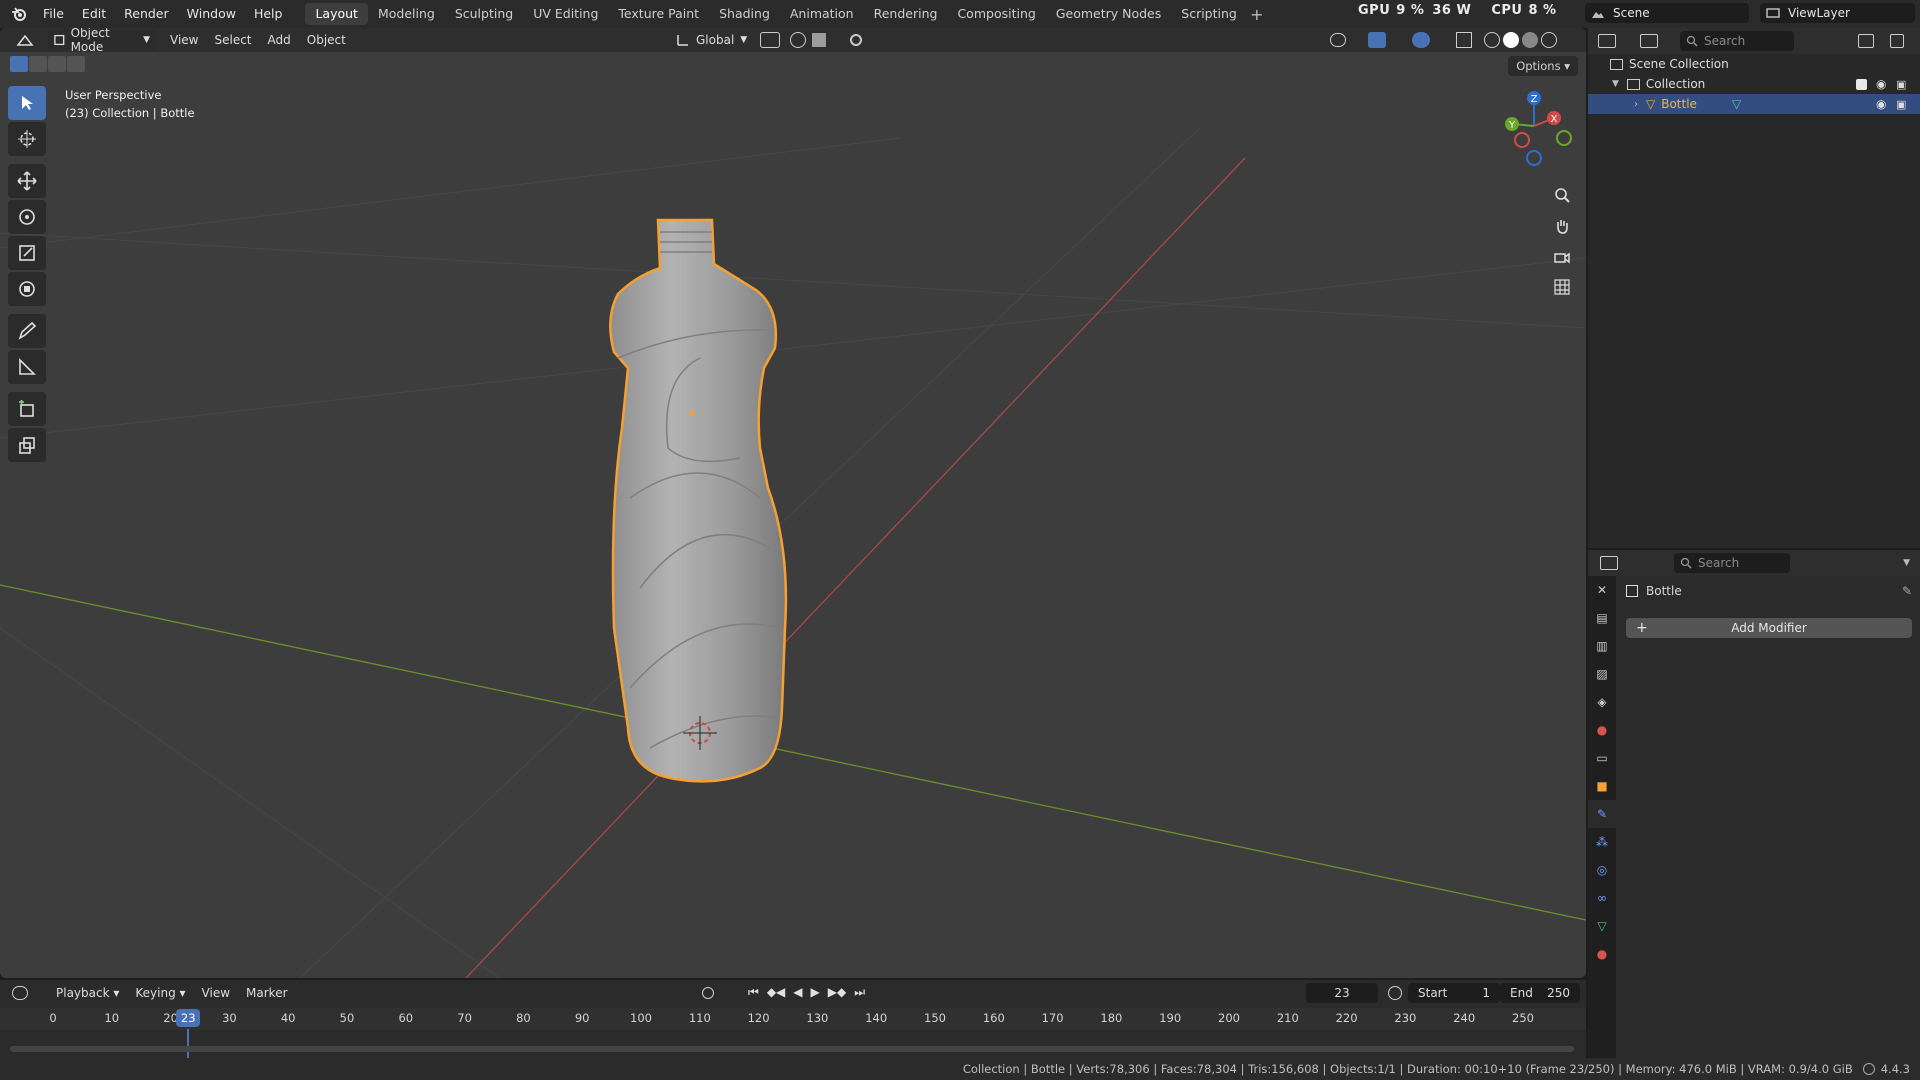  I want to click on visibility-icon, so click(1338, 40).